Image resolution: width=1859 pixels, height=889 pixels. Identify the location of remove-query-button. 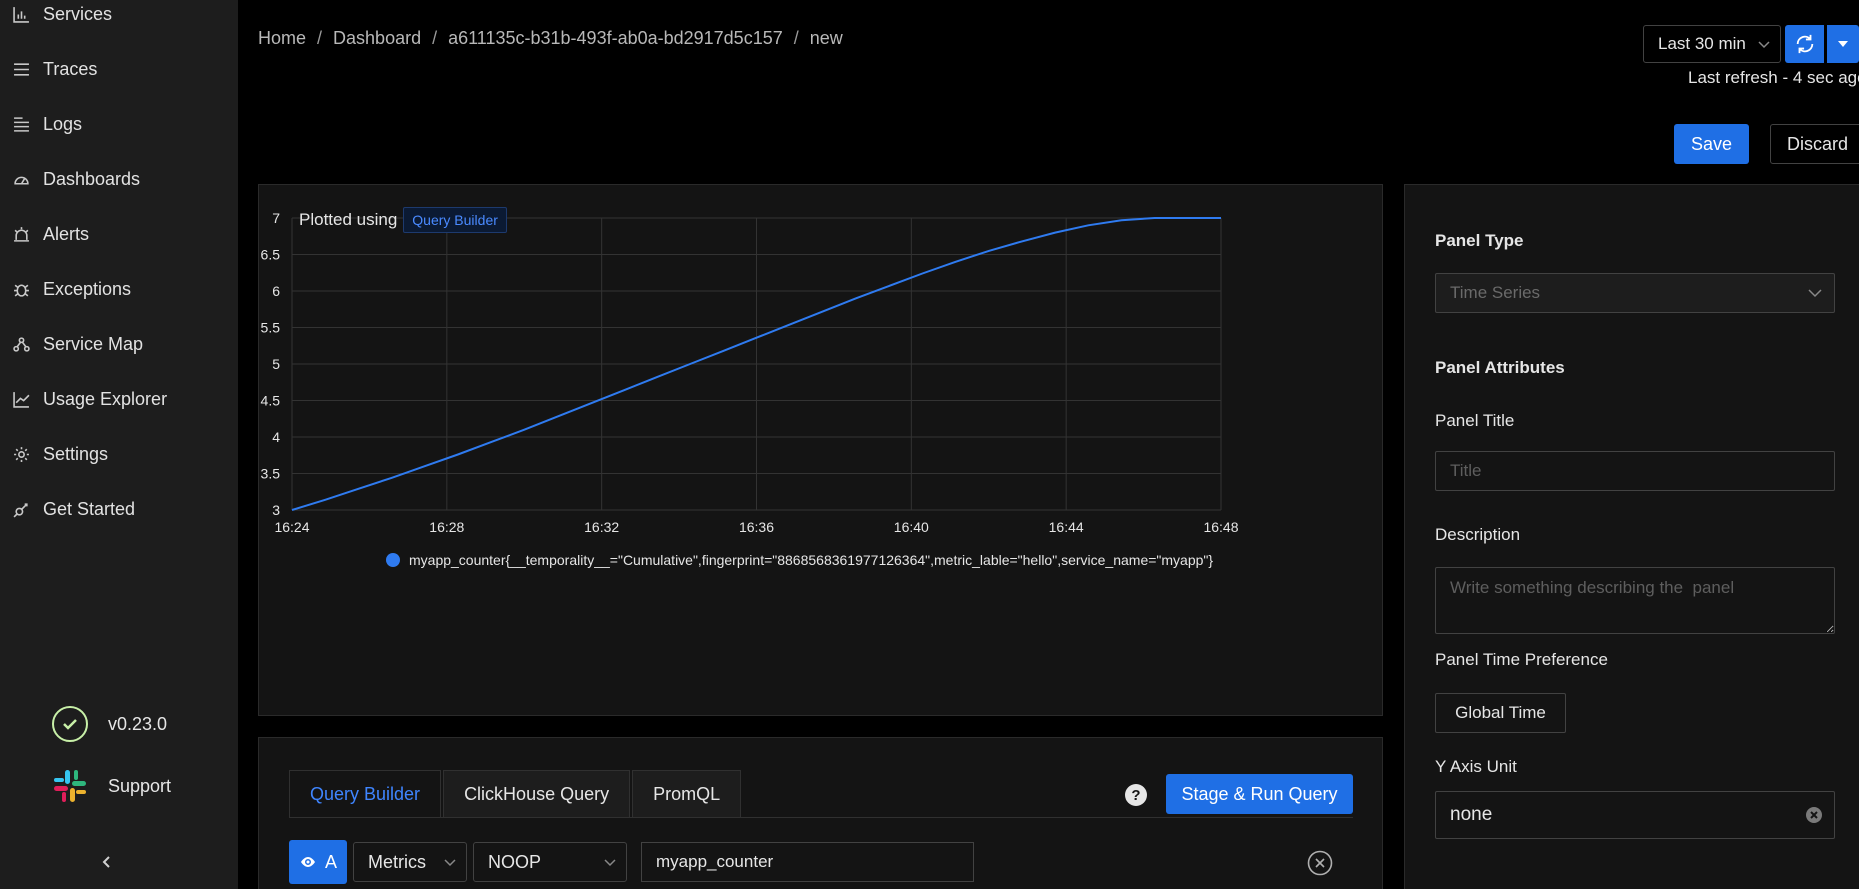
(1320, 863).